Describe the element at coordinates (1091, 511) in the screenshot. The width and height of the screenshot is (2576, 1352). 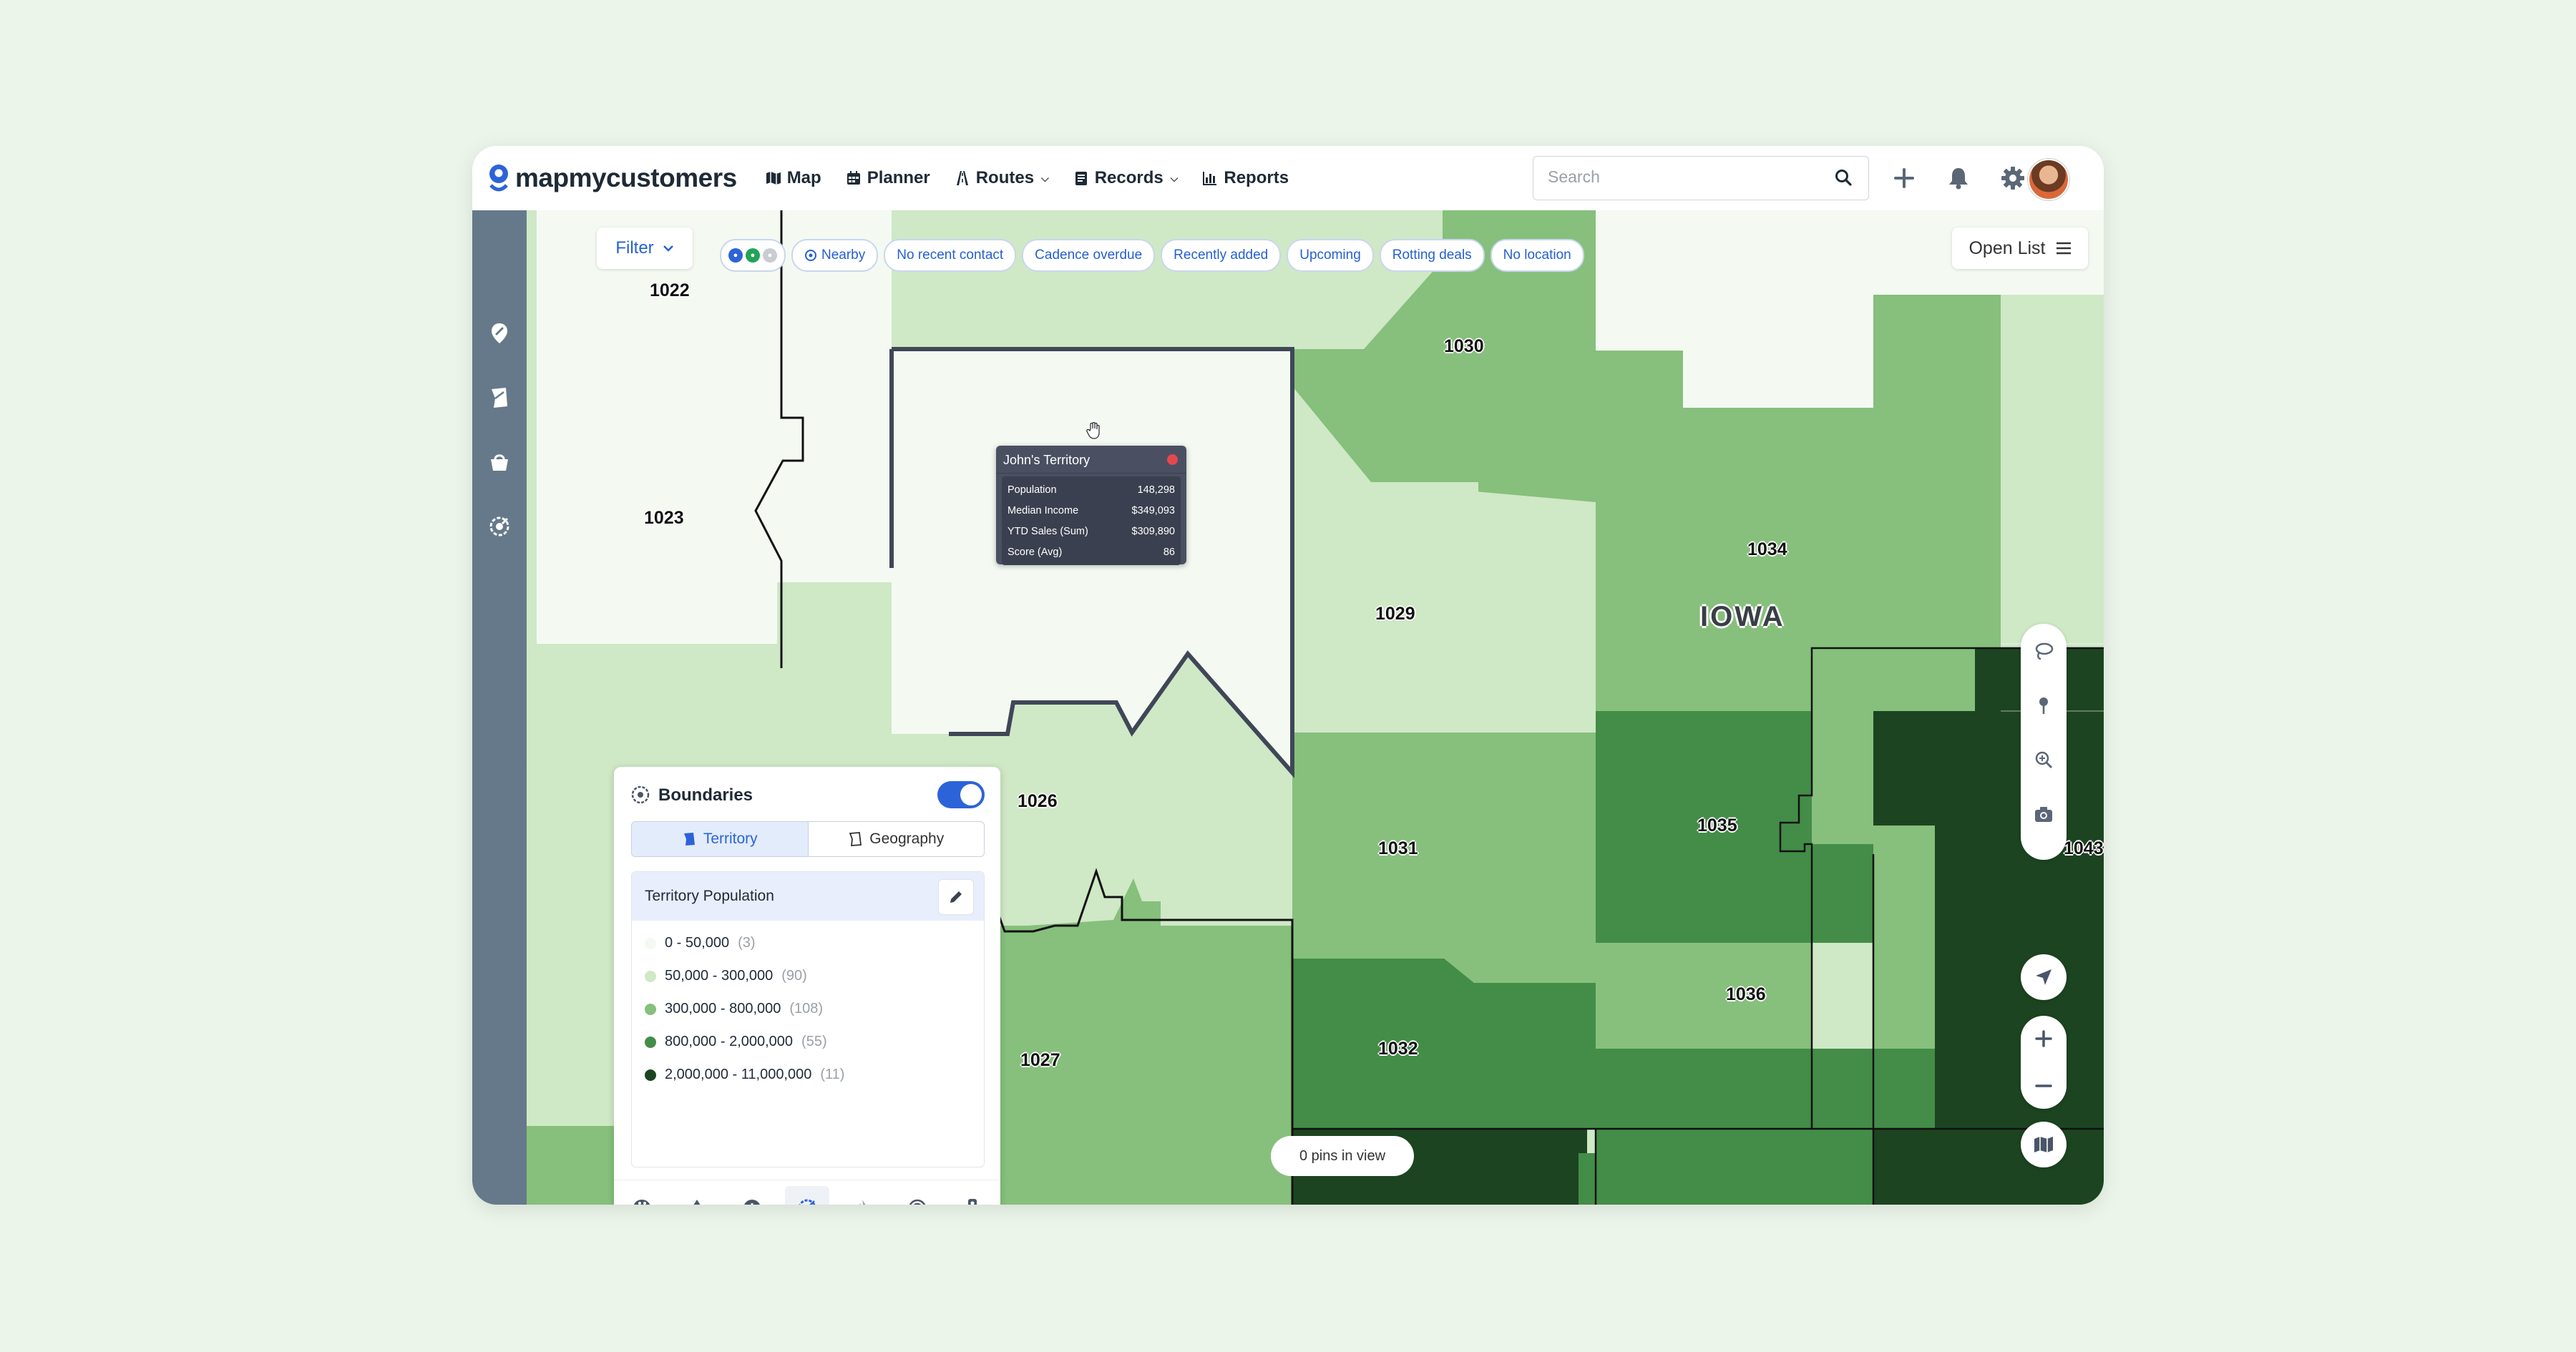
I see `tooltip-row: Median Income $349,093` at that location.